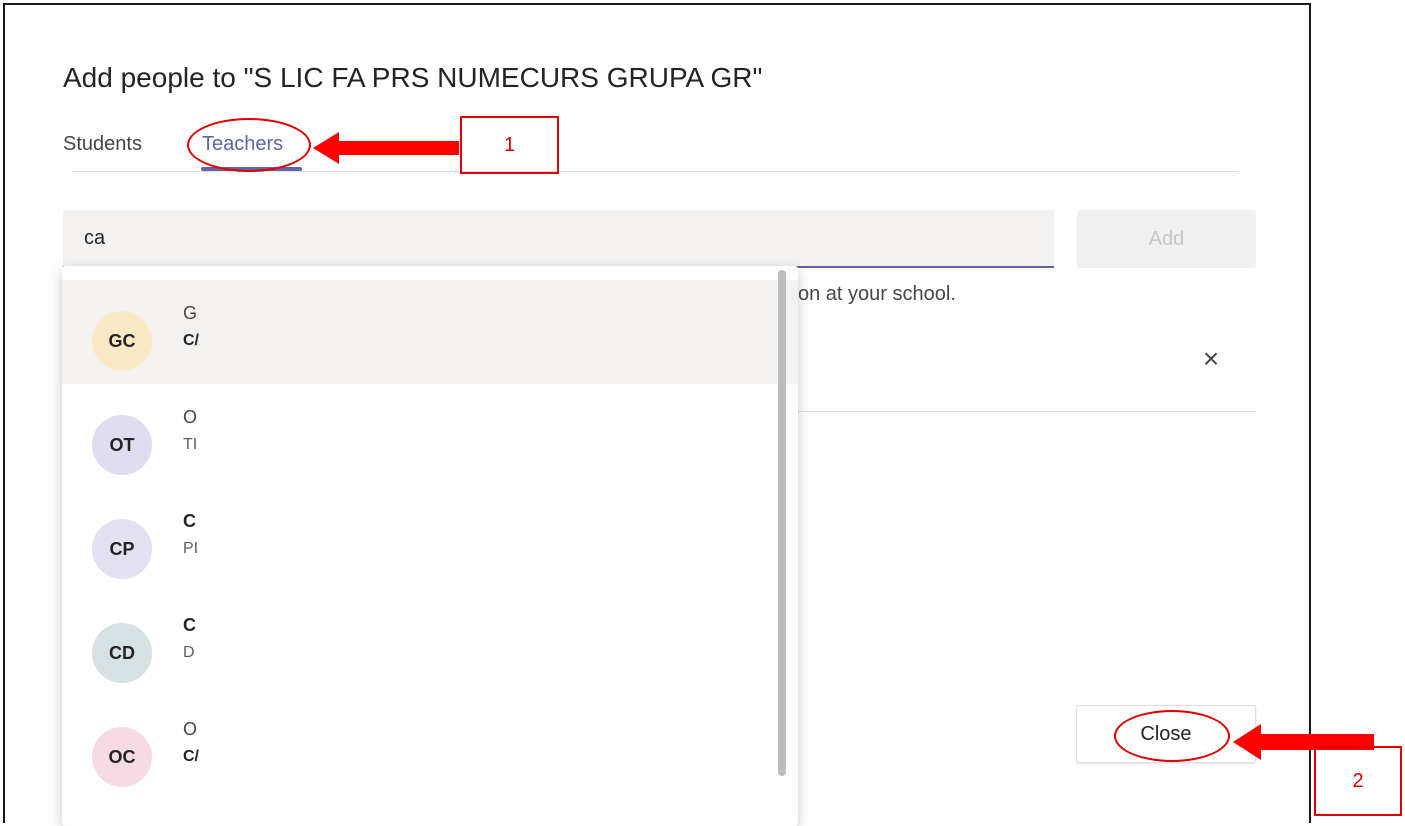  I want to click on avatar: OT, so click(122, 445).